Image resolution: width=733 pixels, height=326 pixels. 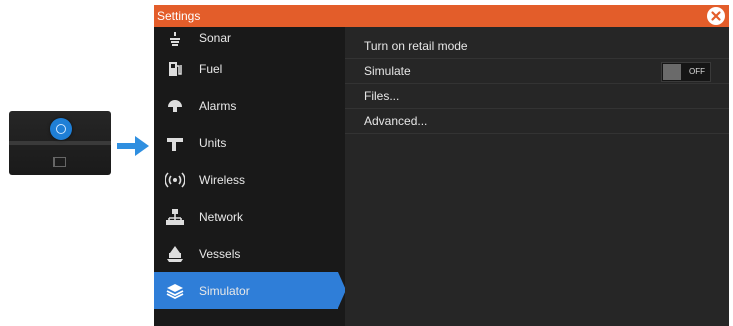 I want to click on sonar-icon, so click(x=175, y=38).